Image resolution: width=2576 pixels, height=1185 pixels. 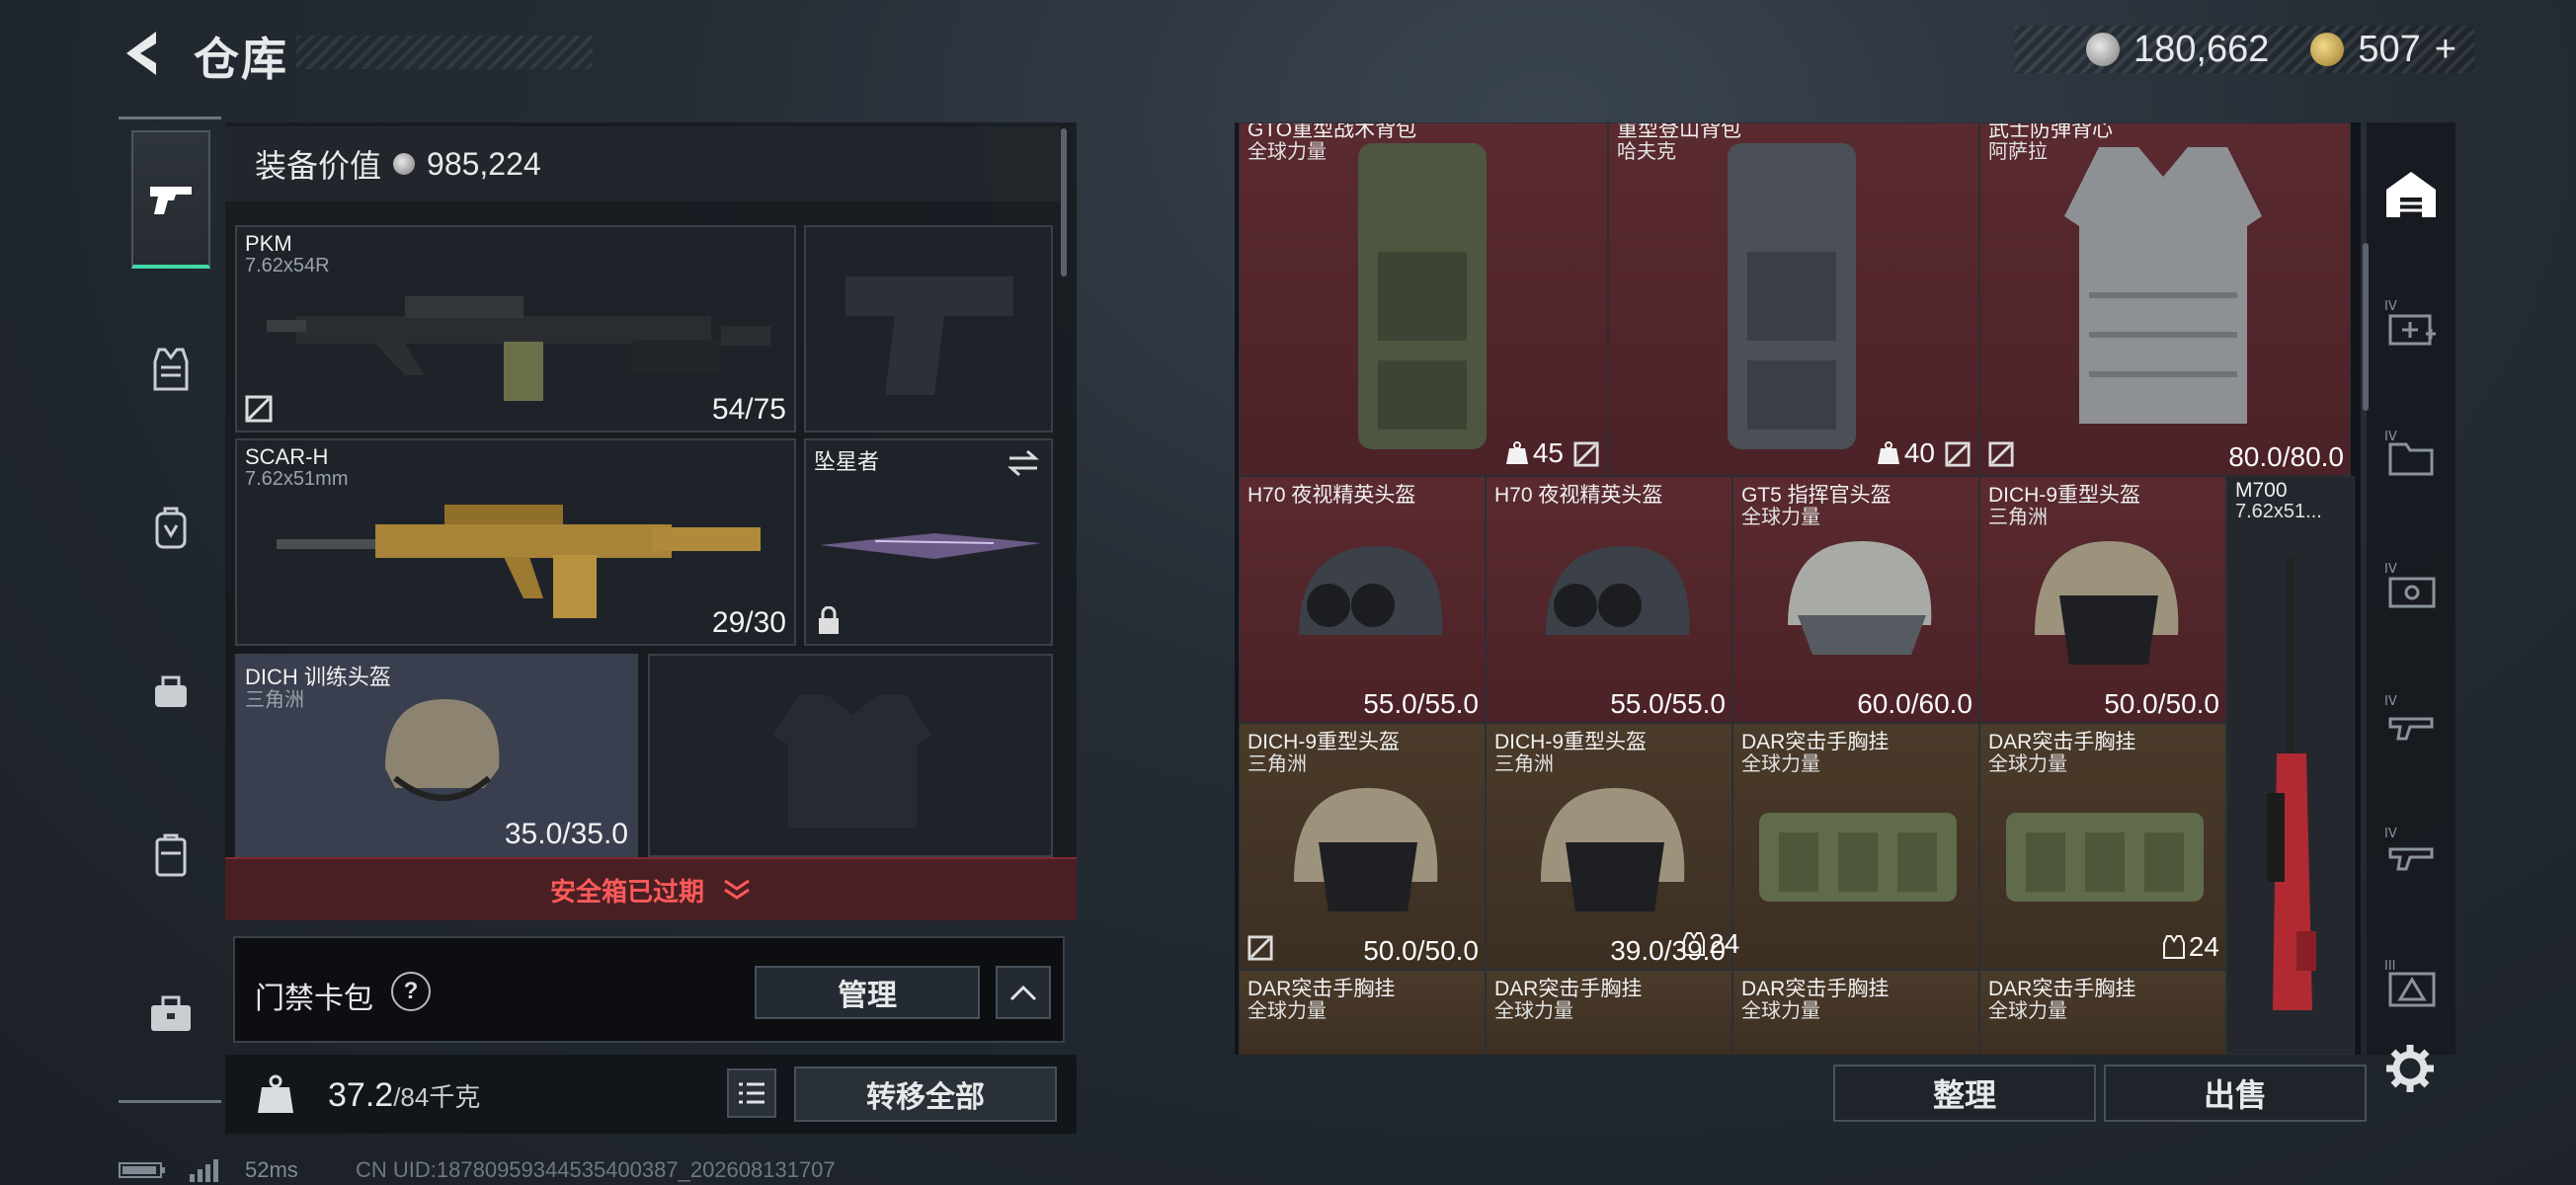 I want to click on rail-item-backpack, so click(x=170, y=527).